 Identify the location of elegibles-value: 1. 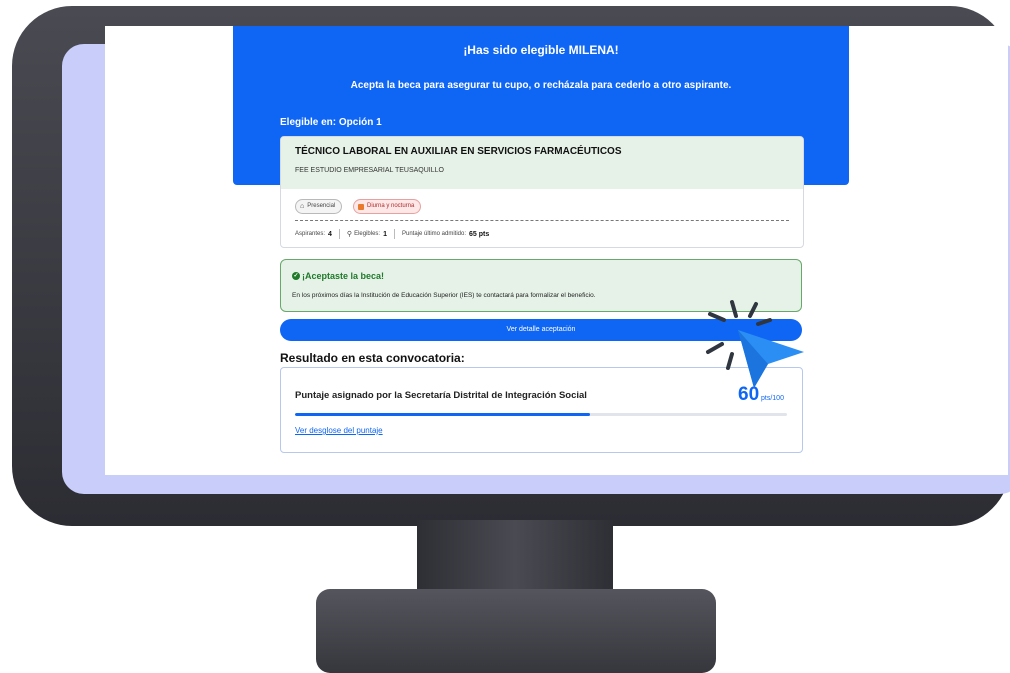
(385, 234).